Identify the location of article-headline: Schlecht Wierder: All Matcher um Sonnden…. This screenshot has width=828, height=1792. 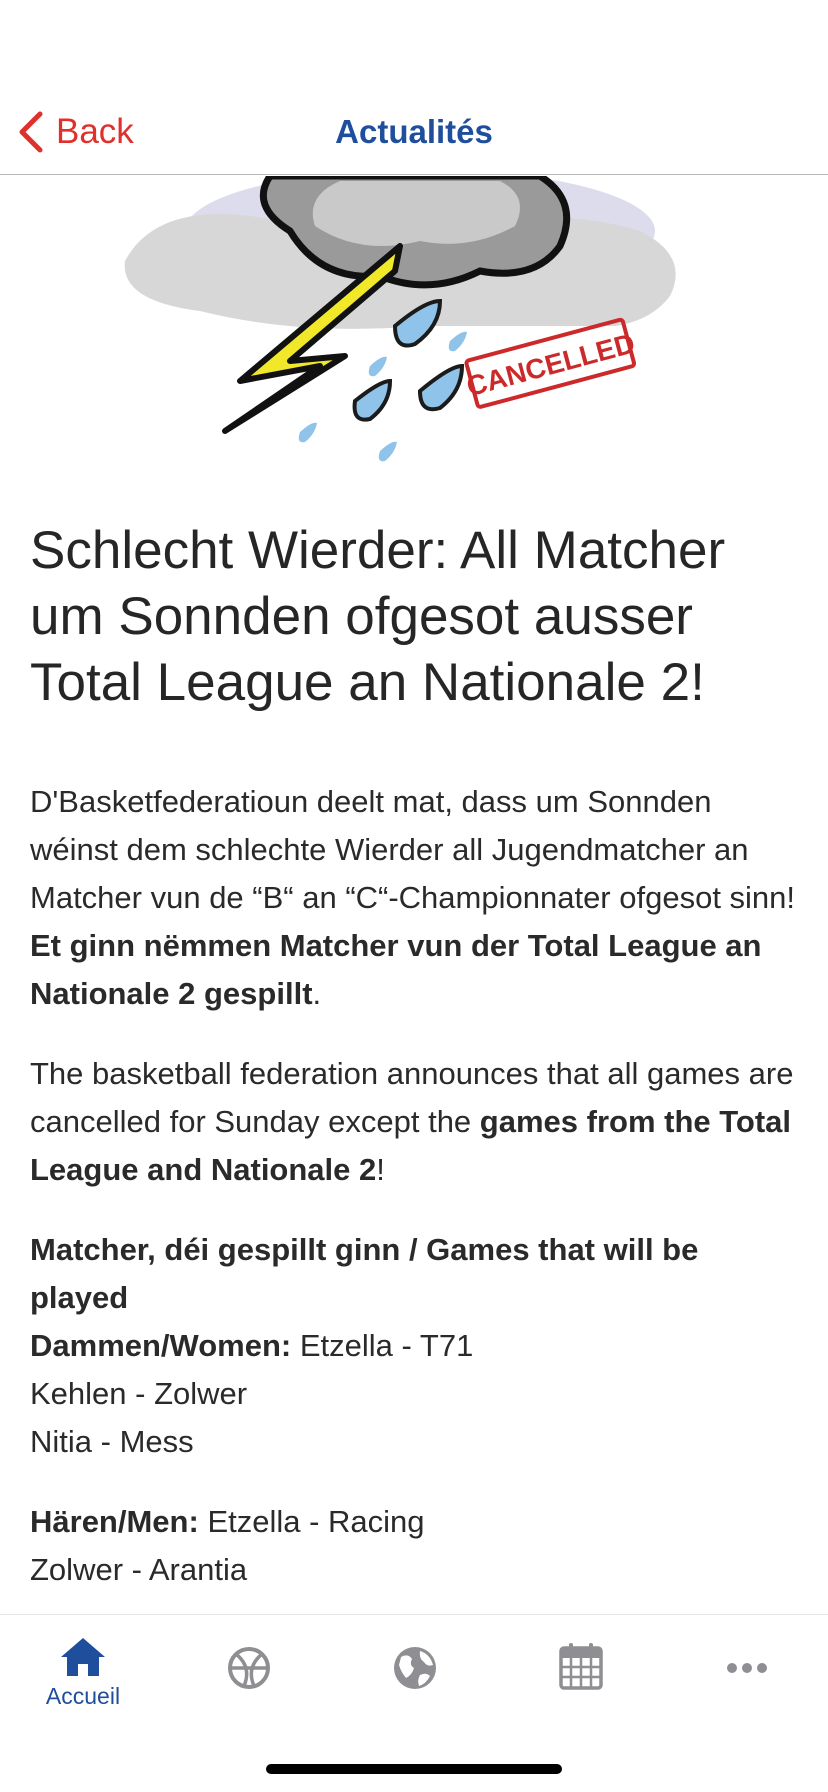
(378, 616).